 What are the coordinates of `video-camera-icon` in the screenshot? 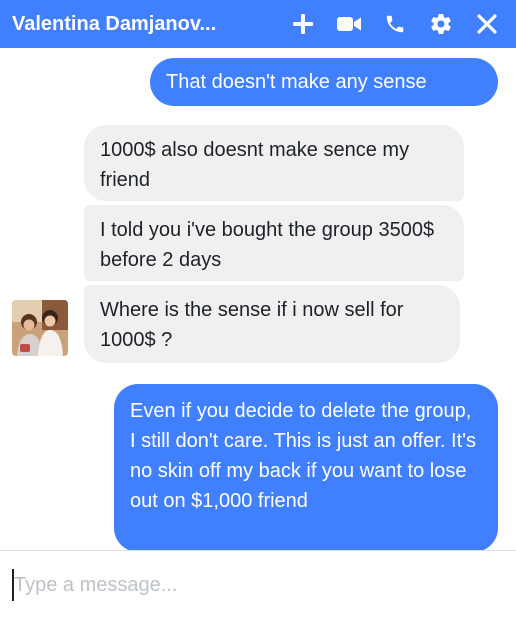 It's located at (349, 24).